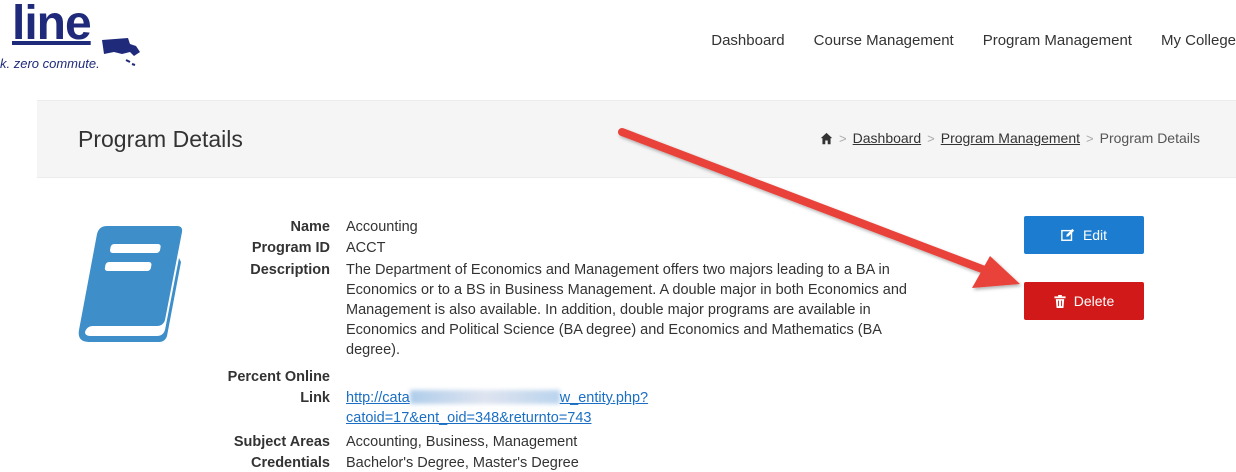 Image resolution: width=1236 pixels, height=472 pixels. I want to click on label-description: Description, so click(290, 270).